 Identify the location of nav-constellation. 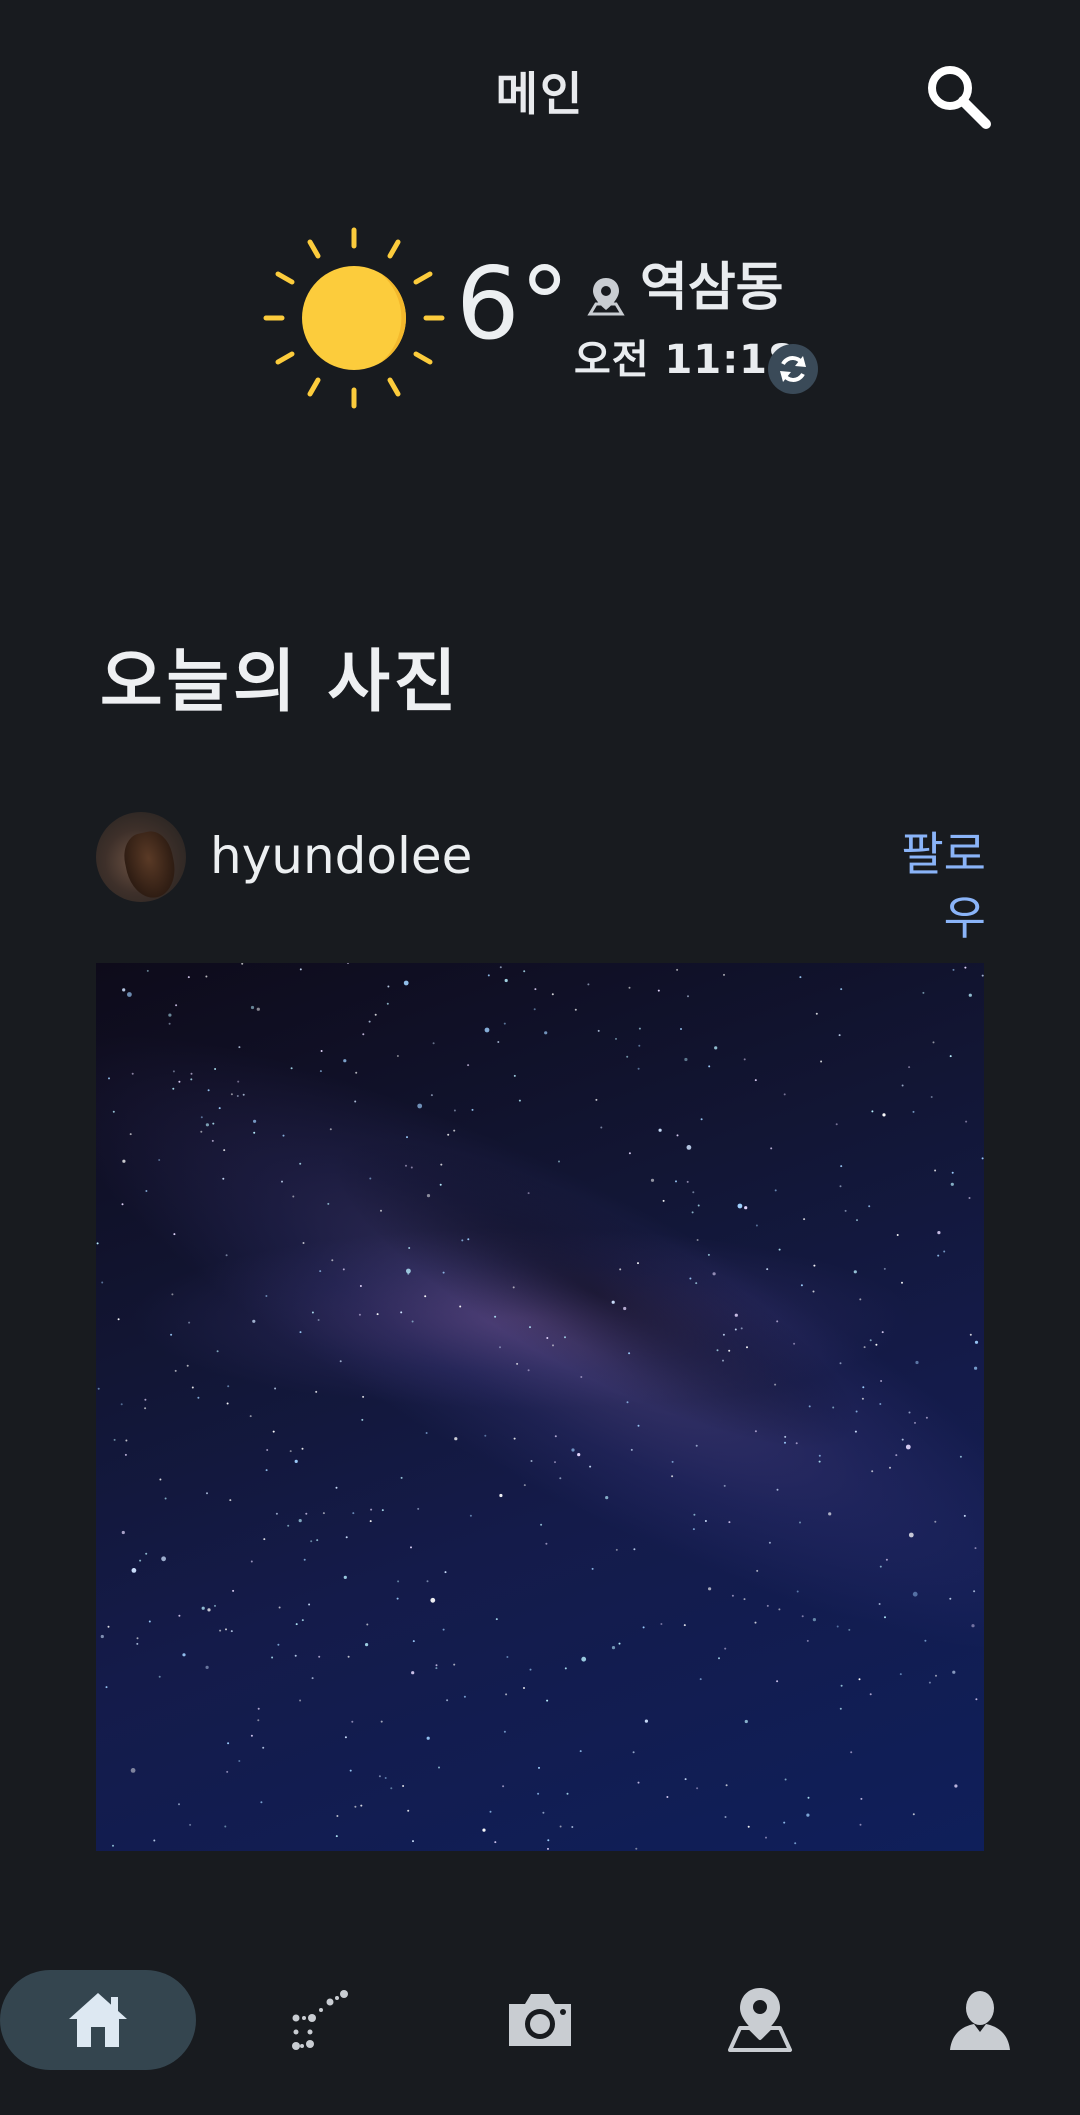
(320, 2020).